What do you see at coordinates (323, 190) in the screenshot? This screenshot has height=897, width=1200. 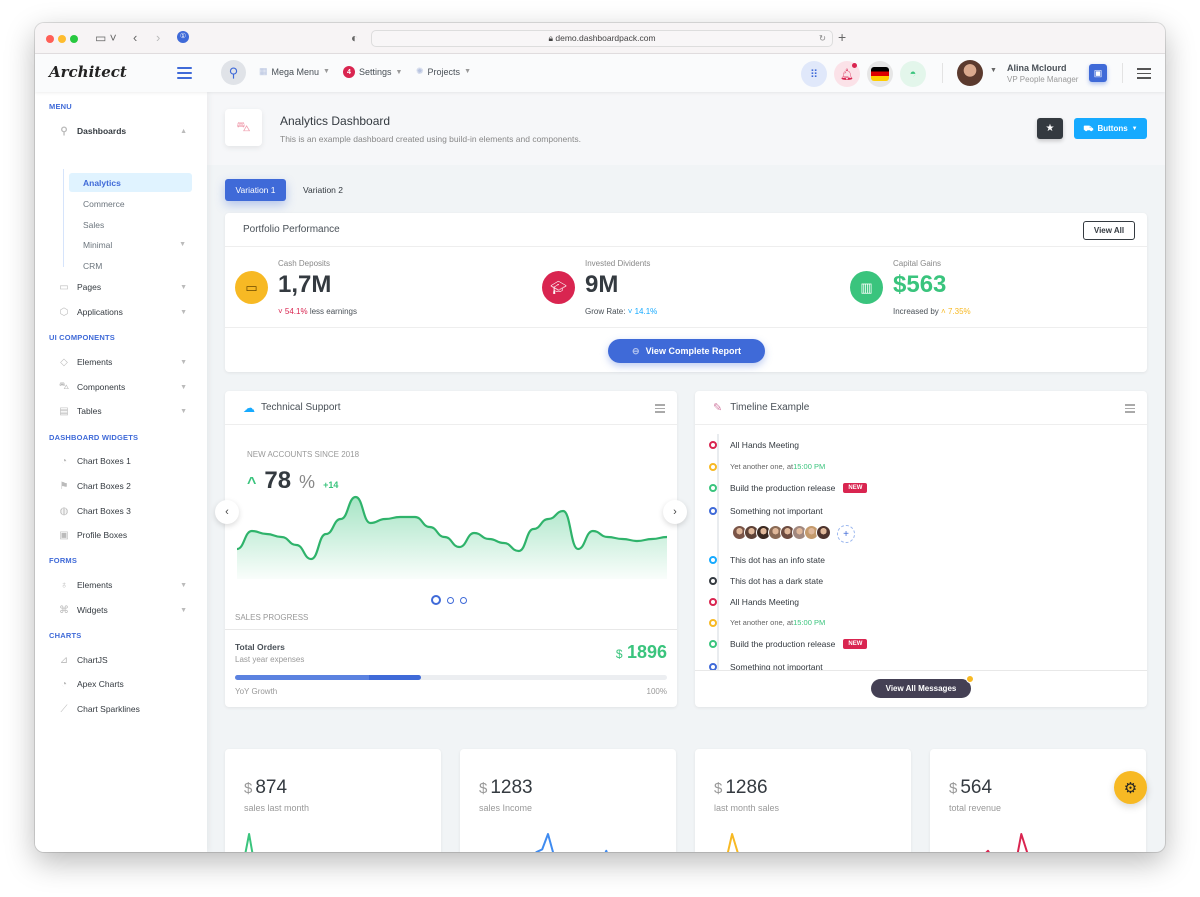 I see `tab-variation-2: Variation 2` at bounding box center [323, 190].